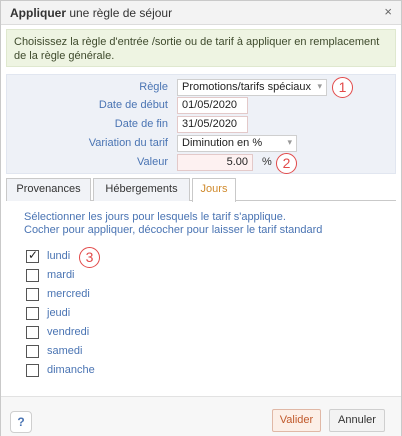 The image size is (402, 436). What do you see at coordinates (201, 13) in the screenshot?
I see `title-bar: Appliquer une règle de séjour ×` at bounding box center [201, 13].